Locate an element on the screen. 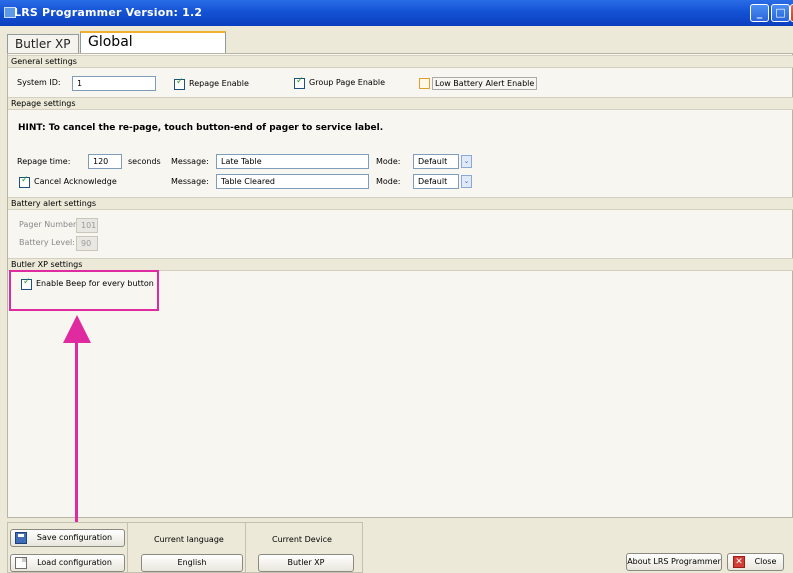 The width and height of the screenshot is (793, 573). title-bar: LRS Programmer Version: 1.2 _ □ ✕ is located at coordinates (396, 13).